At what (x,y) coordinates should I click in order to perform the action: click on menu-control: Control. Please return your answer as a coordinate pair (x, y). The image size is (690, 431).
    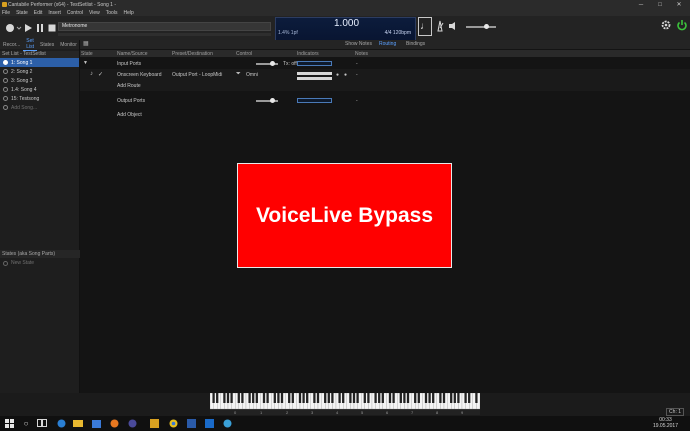
    Looking at the image, I should click on (75, 13).